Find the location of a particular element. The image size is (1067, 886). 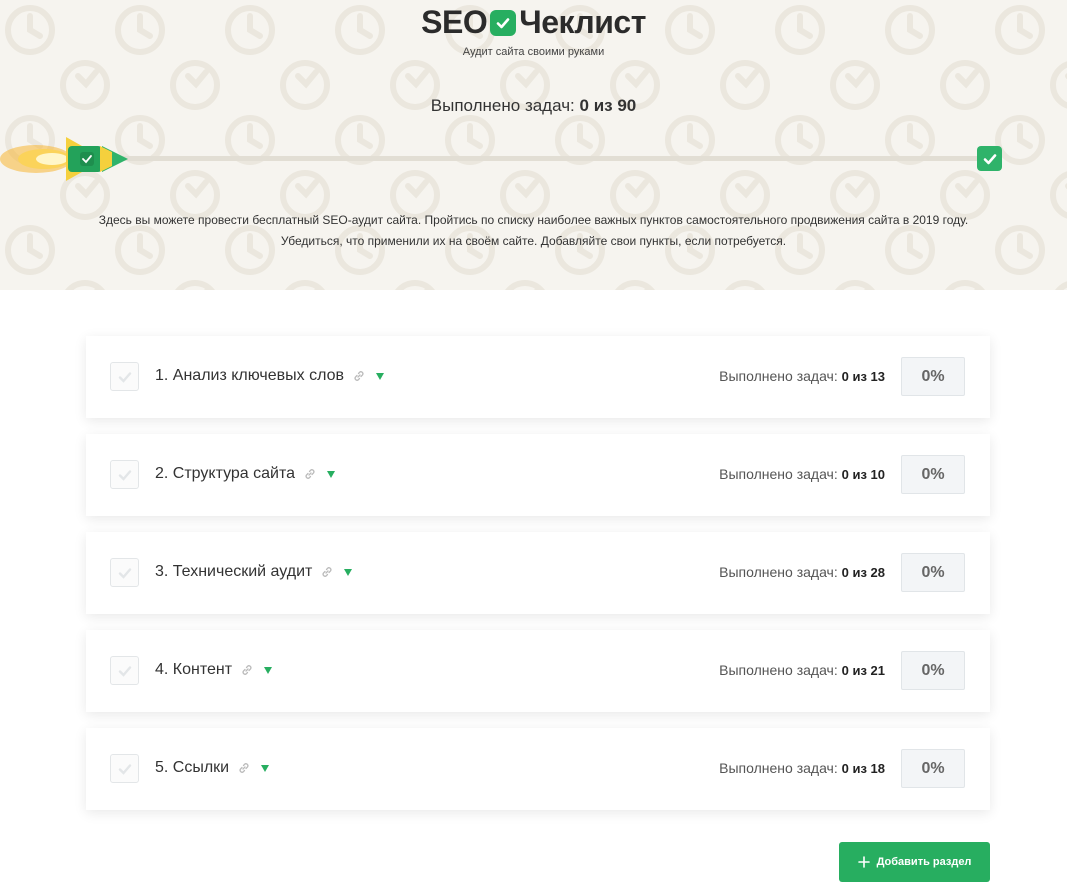

section-title: 1. Анализ ключевых слов is located at coordinates (270, 376).